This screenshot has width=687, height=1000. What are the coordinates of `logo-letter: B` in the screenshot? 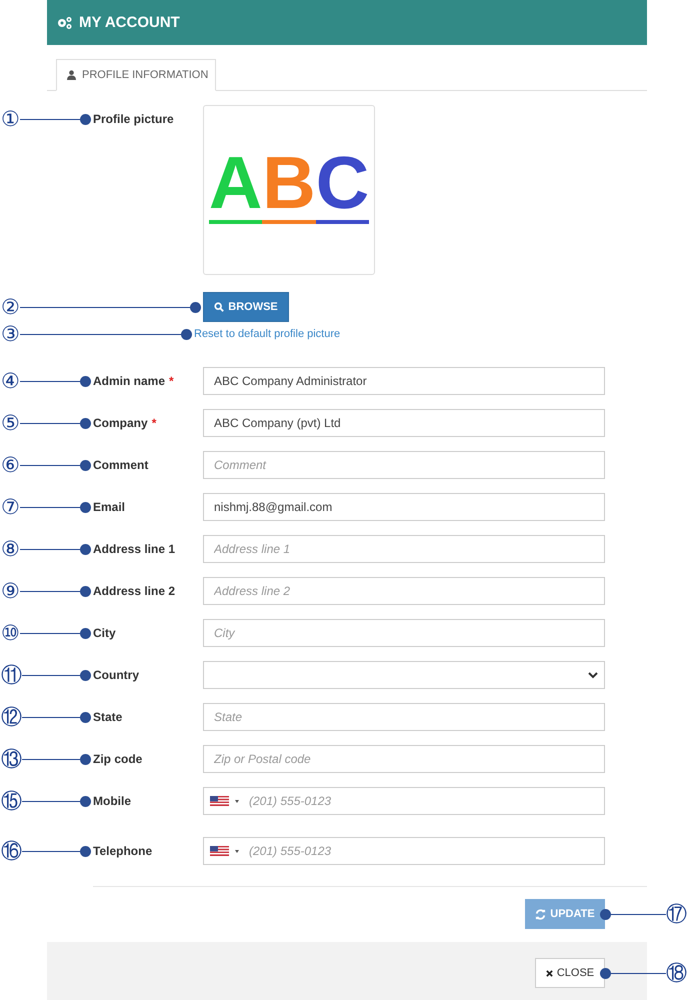 It's located at (289, 186).